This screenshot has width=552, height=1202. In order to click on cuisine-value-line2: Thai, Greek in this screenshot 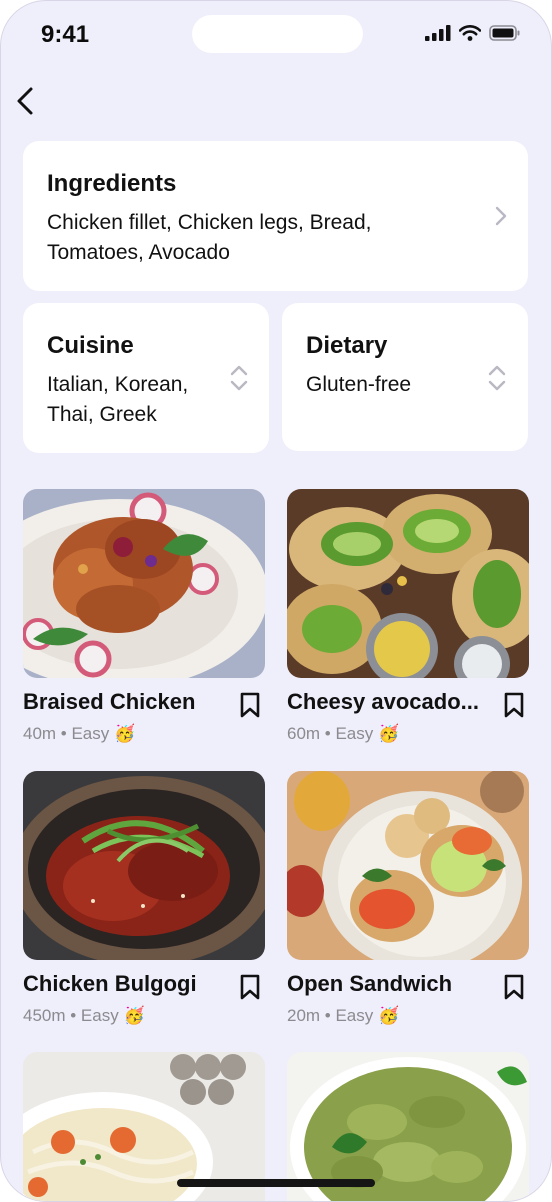, I will do `click(102, 414)`.